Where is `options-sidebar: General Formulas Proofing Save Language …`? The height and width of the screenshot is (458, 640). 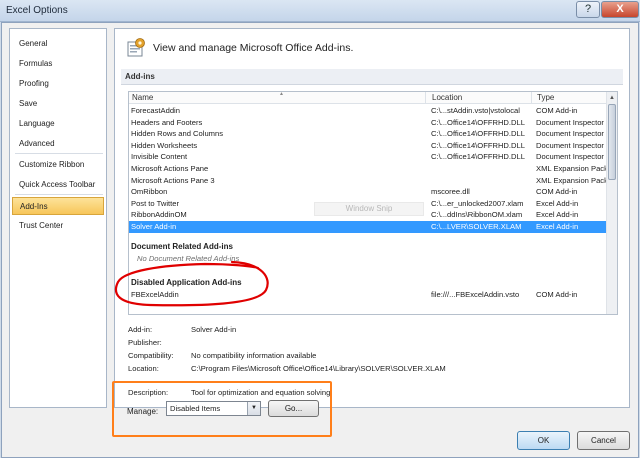
options-sidebar: General Formulas Proofing Save Language … is located at coordinates (58, 218).